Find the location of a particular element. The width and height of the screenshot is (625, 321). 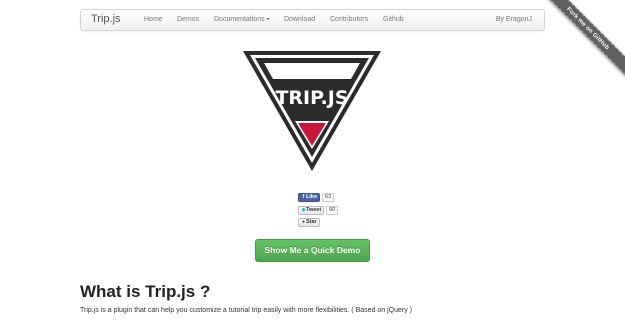

tweet-label: Tweet is located at coordinates (314, 210).